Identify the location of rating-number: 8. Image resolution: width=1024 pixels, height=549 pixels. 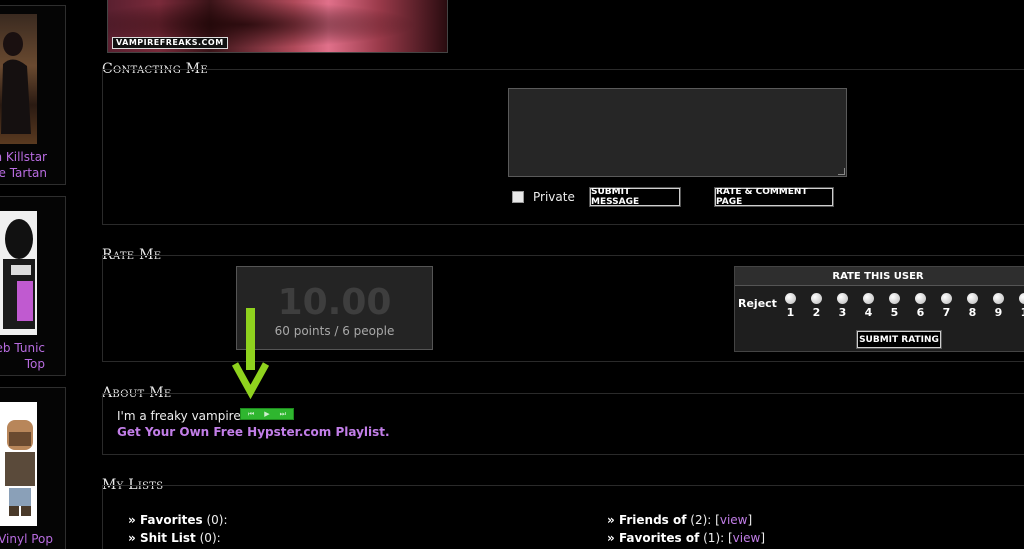
(972, 312).